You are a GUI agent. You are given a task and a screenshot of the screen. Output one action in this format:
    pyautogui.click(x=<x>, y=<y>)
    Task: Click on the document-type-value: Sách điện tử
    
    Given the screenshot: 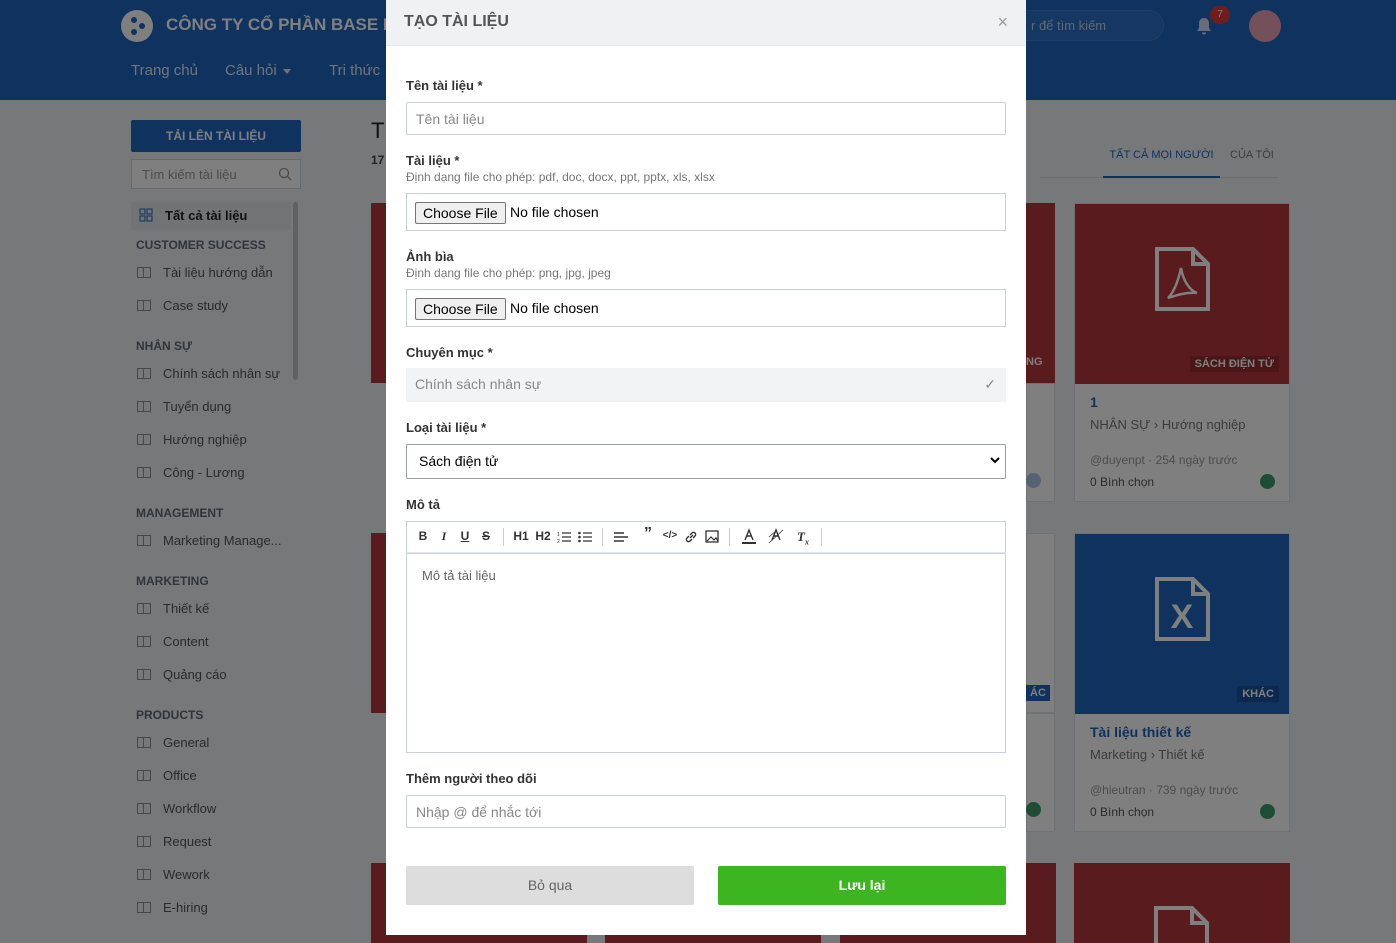 What is the action you would take?
    pyautogui.click(x=459, y=461)
    